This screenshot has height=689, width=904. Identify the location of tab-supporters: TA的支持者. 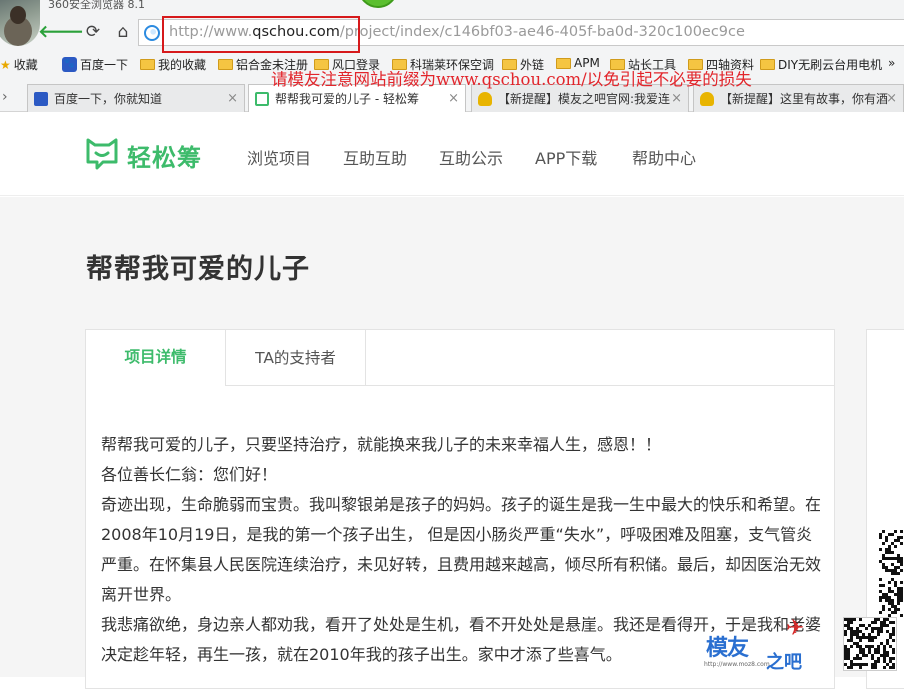
(296, 358).